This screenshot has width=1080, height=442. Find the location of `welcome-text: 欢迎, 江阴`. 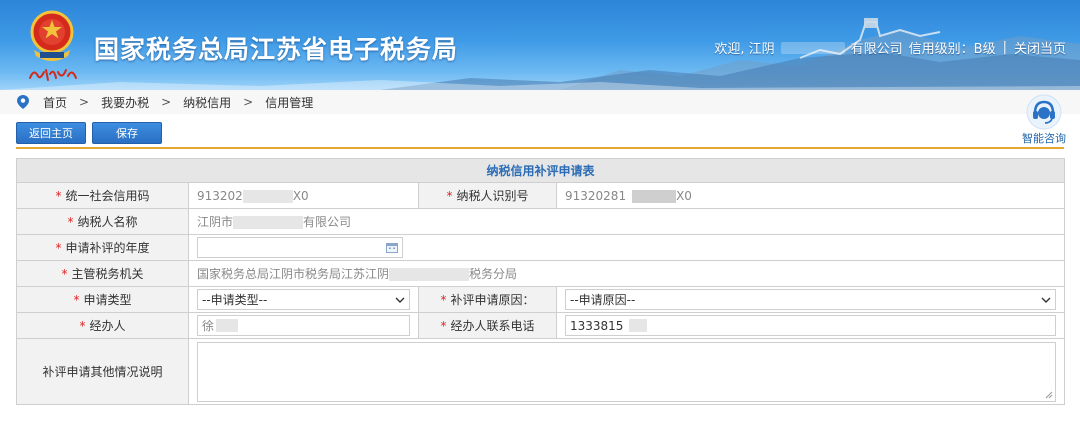

welcome-text: 欢迎, 江阴 is located at coordinates (744, 49).